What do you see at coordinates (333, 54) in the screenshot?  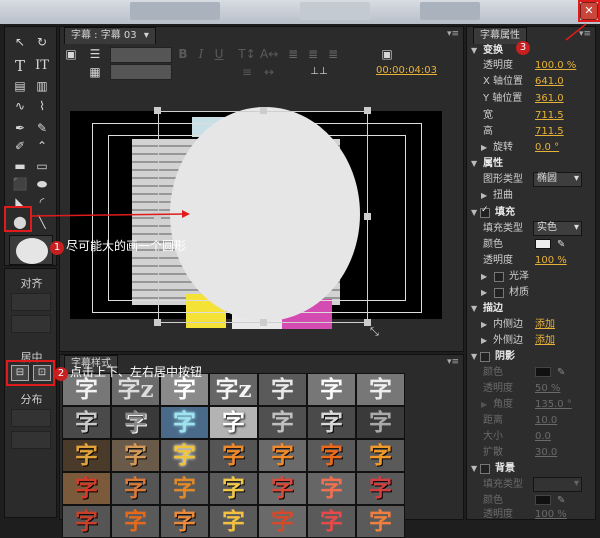 I see `align-right-text-icon: ≣` at bounding box center [333, 54].